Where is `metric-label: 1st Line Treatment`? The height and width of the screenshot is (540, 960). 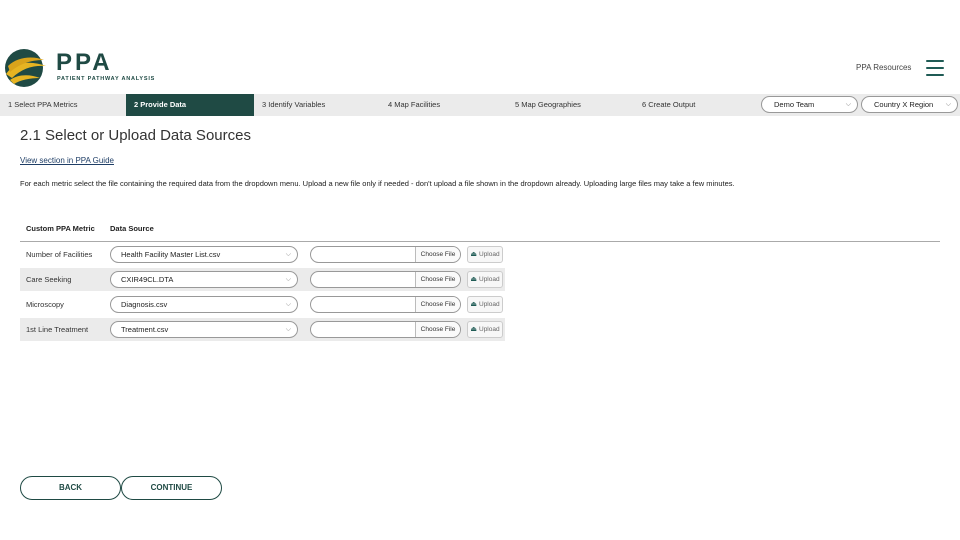
metric-label: 1st Line Treatment is located at coordinates (57, 329).